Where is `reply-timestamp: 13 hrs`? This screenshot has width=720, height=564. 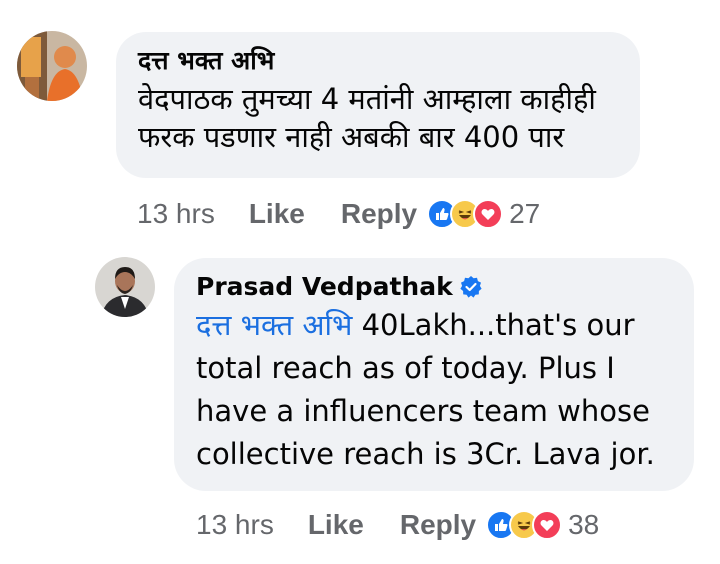 reply-timestamp: 13 hrs is located at coordinates (235, 525).